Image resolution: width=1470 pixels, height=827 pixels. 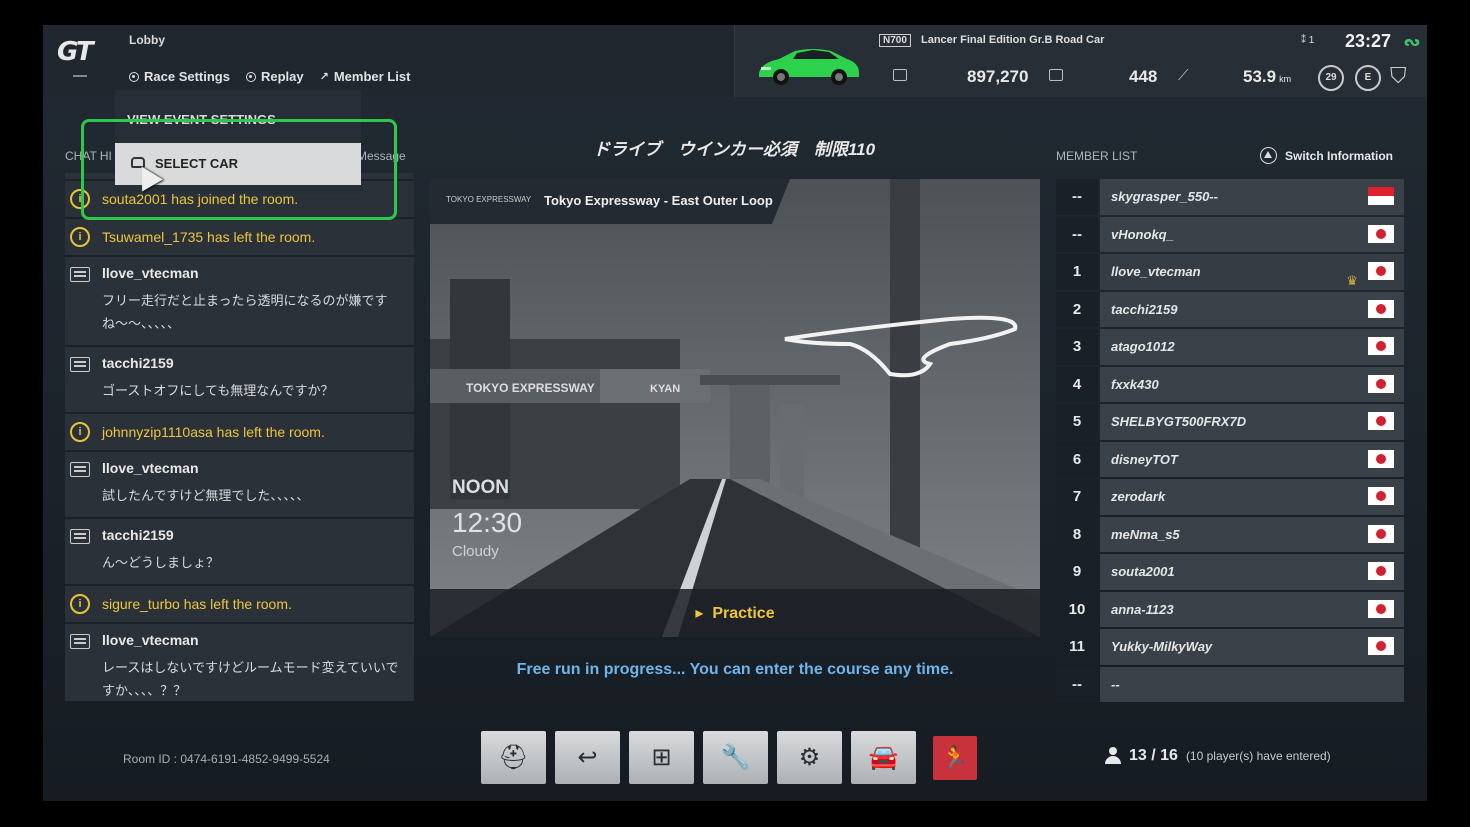 I want to click on network-icon: ᔓ, so click(x=1412, y=41).